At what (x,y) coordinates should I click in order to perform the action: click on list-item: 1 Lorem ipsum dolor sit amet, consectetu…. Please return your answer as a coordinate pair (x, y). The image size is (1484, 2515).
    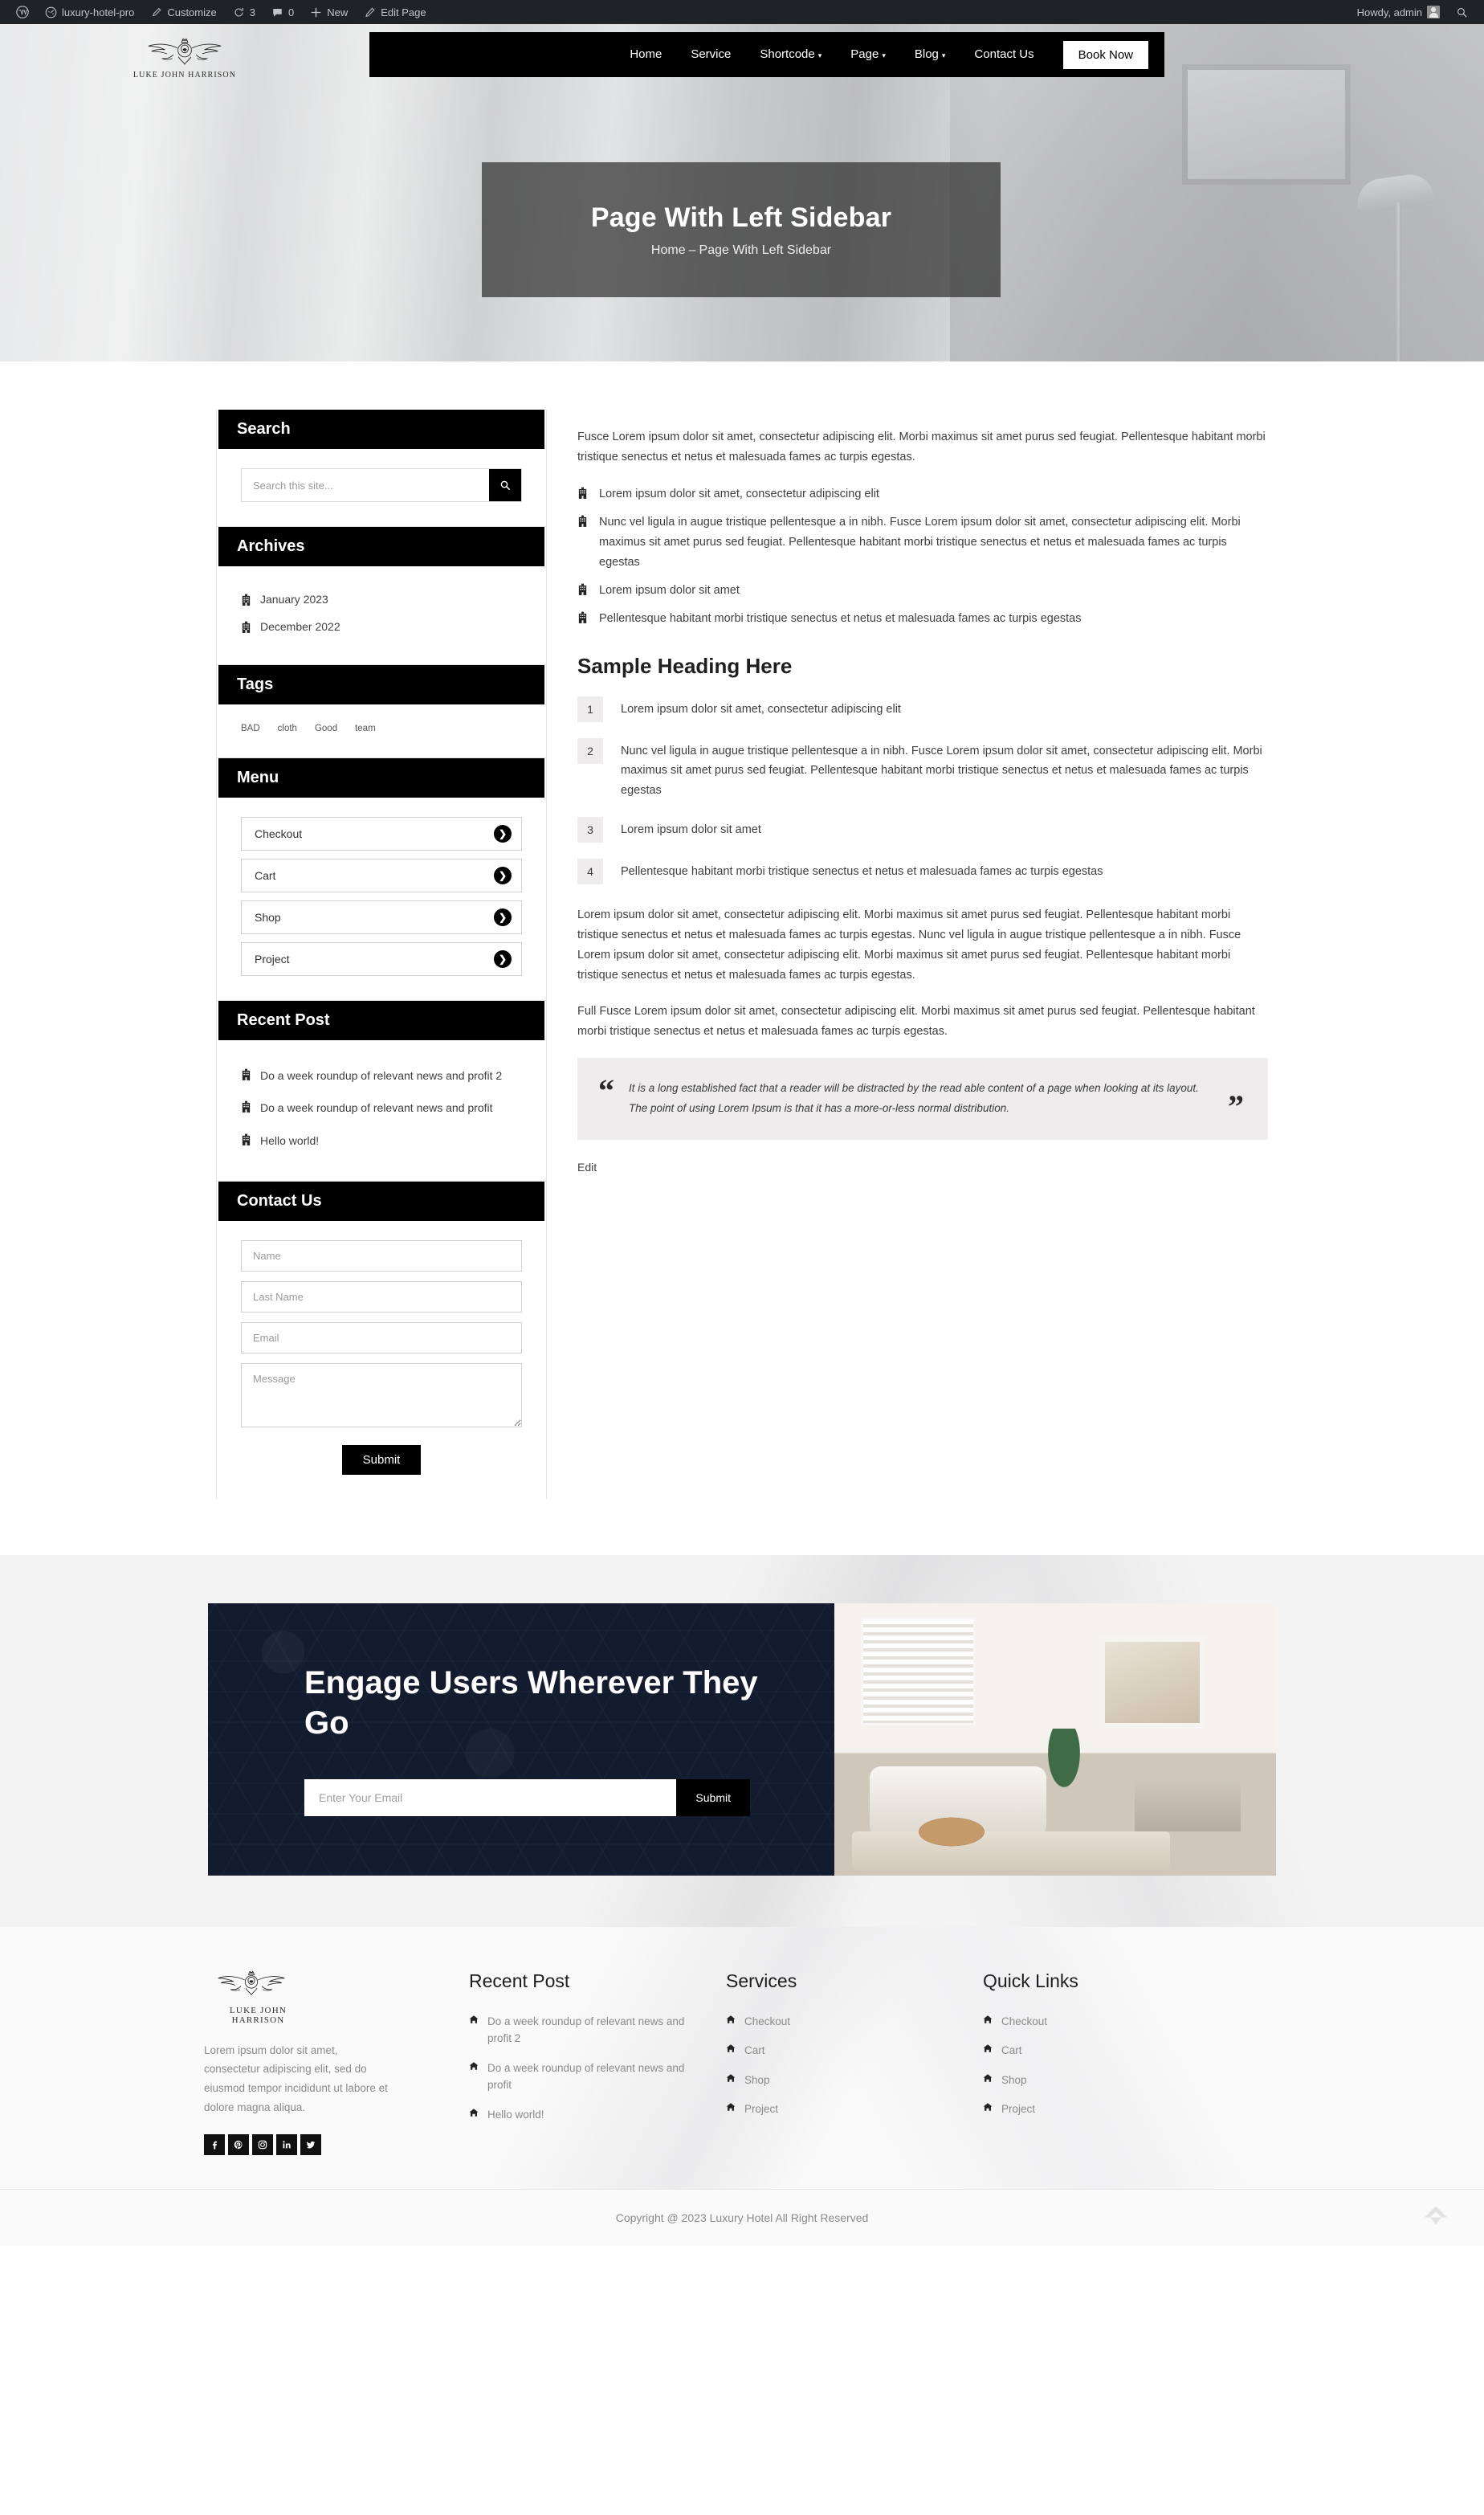
    Looking at the image, I should click on (922, 709).